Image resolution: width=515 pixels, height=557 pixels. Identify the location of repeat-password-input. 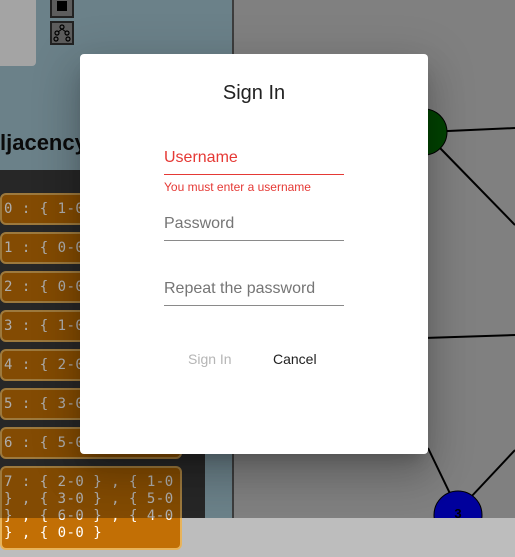
(254, 292).